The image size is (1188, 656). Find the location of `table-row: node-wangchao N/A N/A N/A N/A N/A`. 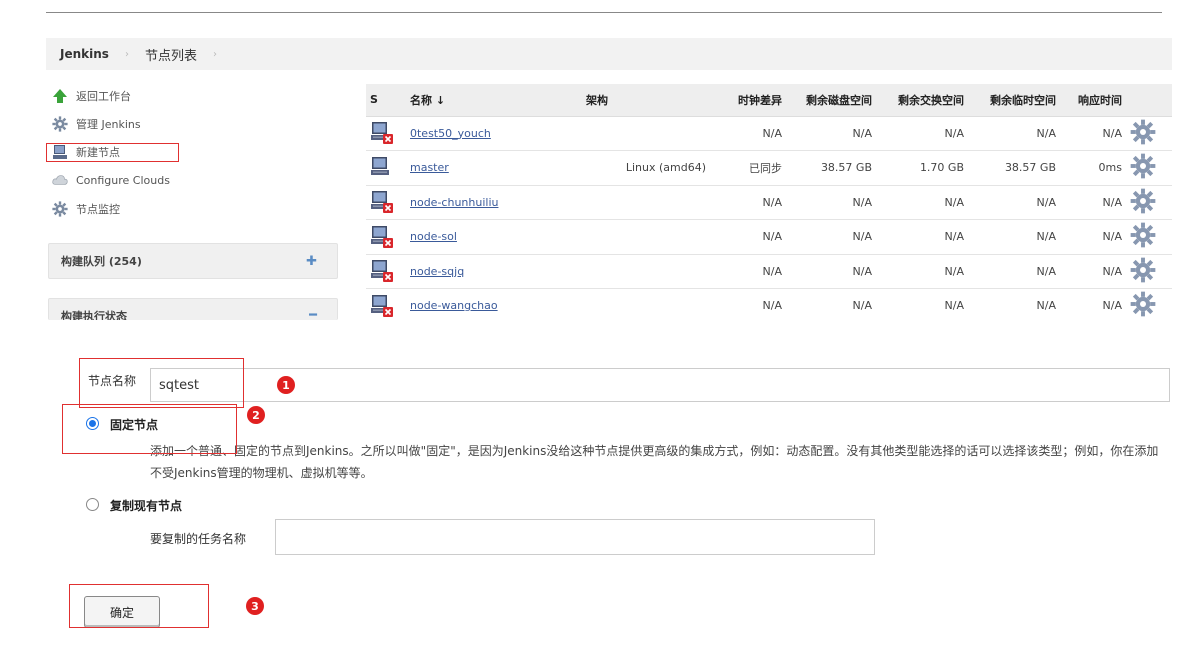

table-row: node-wangchao N/A N/A N/A N/A N/A is located at coordinates (769, 304).